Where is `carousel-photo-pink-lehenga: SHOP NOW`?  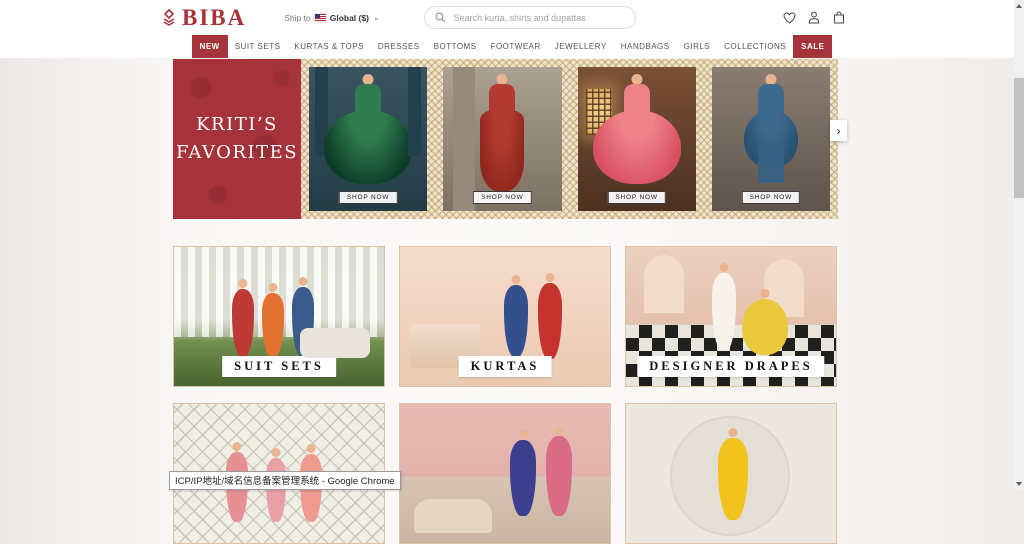
carousel-photo-pink-lehenga: SHOP NOW is located at coordinates (636, 139).